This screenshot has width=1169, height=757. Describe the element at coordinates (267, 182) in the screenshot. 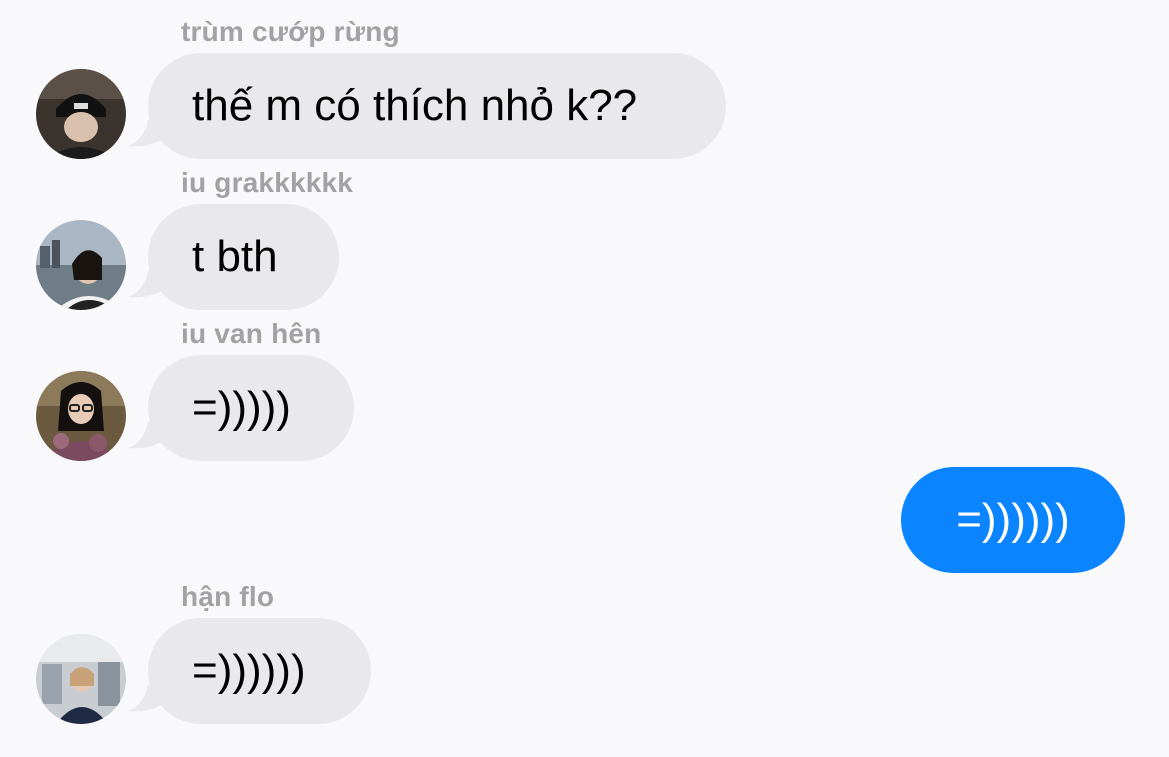

I see `sender-name: iu grakkkkkk` at that location.